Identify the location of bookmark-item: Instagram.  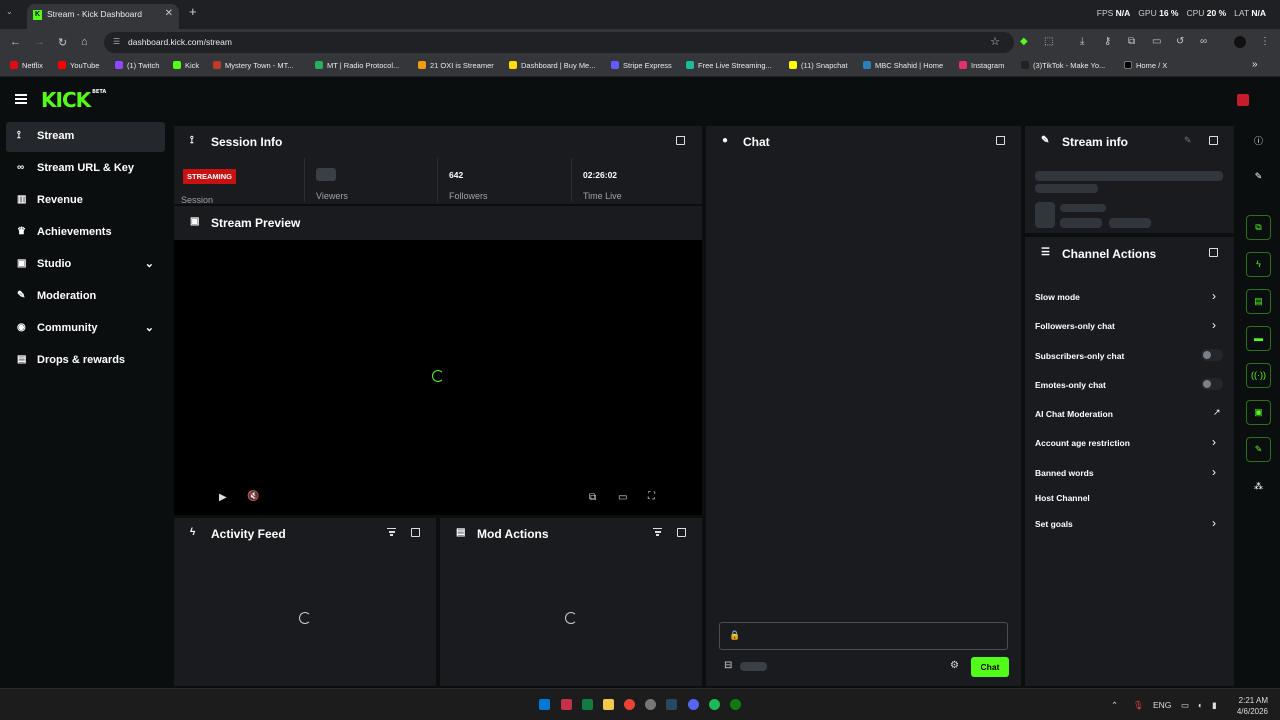
(981, 65).